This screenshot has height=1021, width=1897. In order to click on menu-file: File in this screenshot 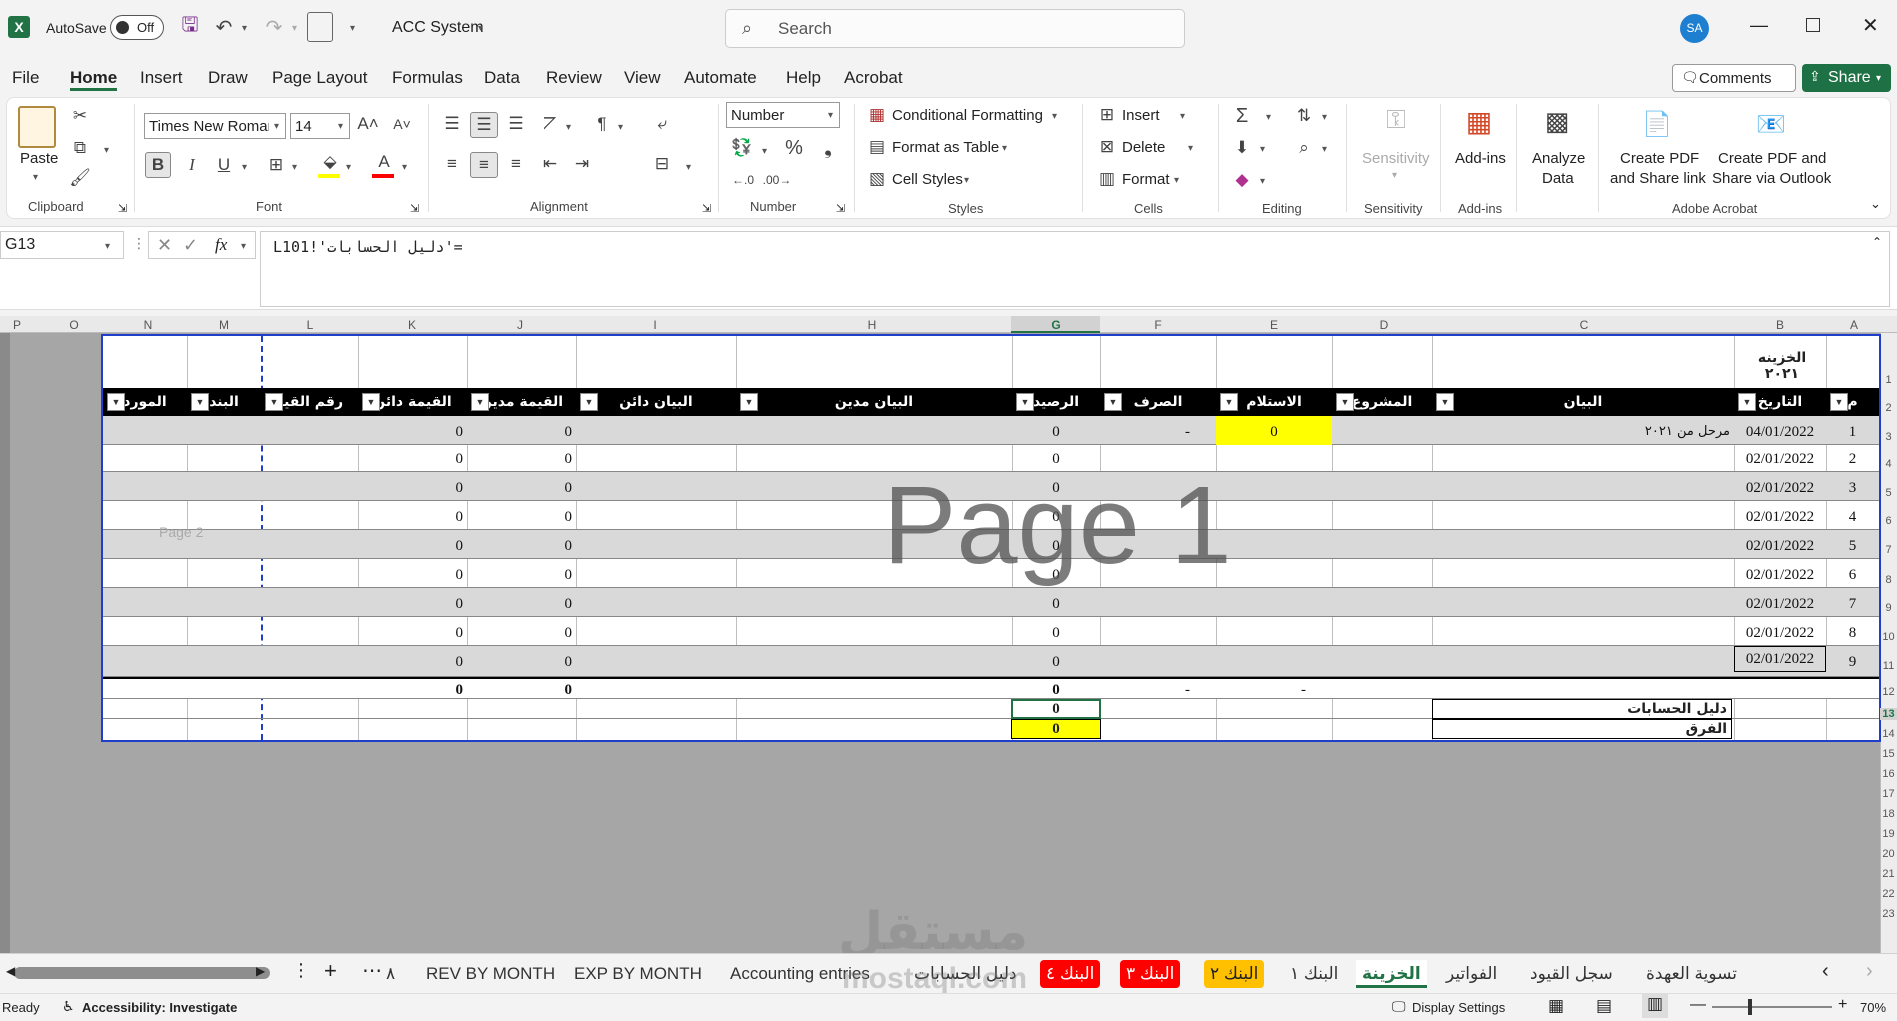, I will do `click(25, 78)`.